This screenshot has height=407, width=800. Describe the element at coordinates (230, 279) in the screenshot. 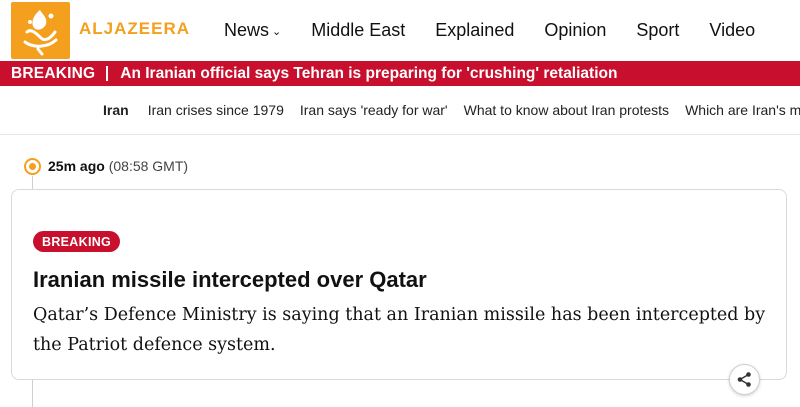

I see `post-title: Iranian missile intercepted over Qatar` at that location.